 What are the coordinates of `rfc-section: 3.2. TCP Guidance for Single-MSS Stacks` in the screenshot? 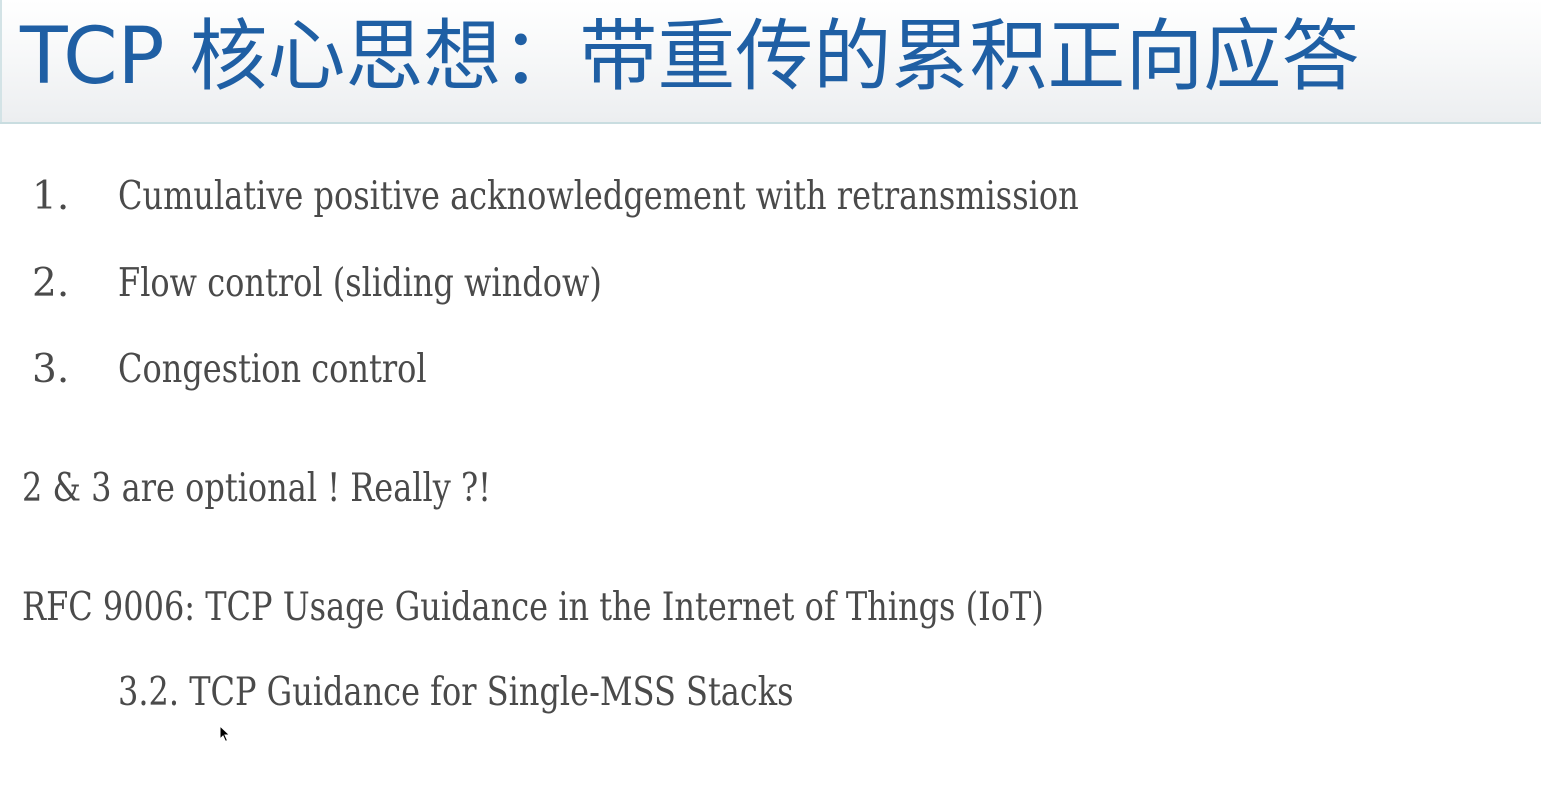 It's located at (456, 692).